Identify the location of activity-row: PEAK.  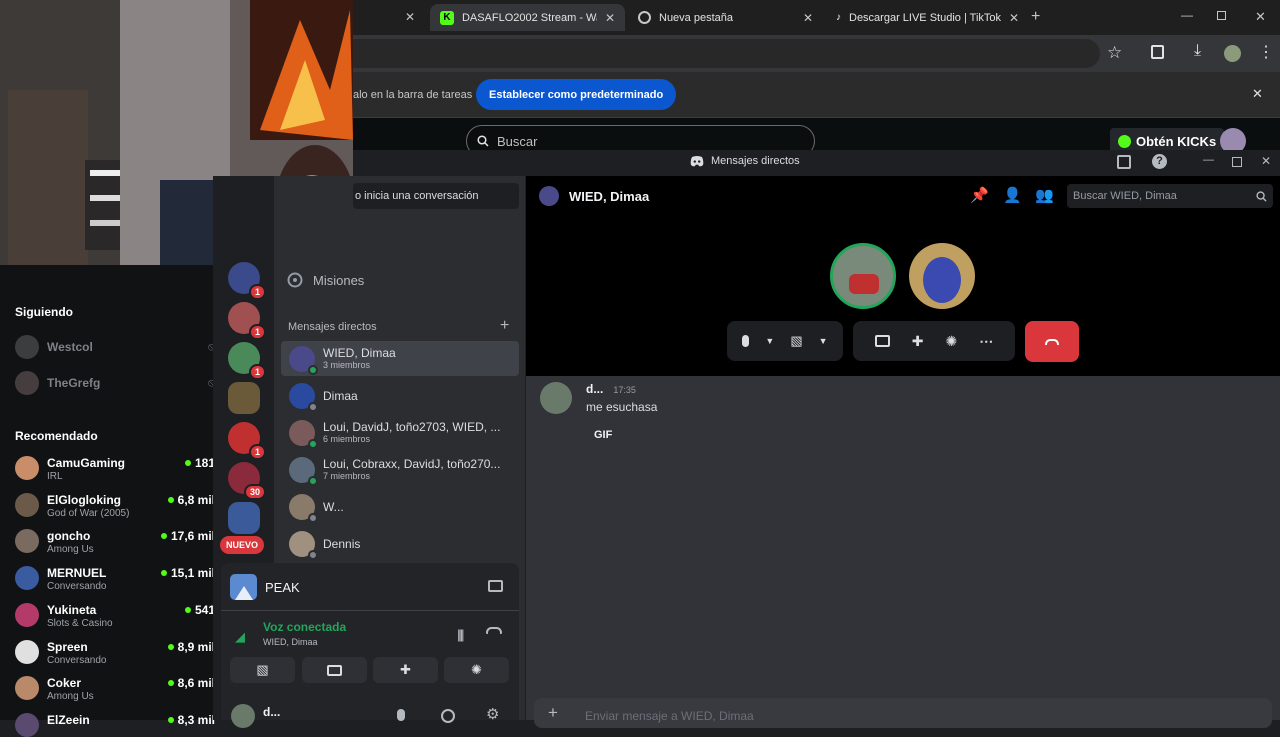
(265, 587).